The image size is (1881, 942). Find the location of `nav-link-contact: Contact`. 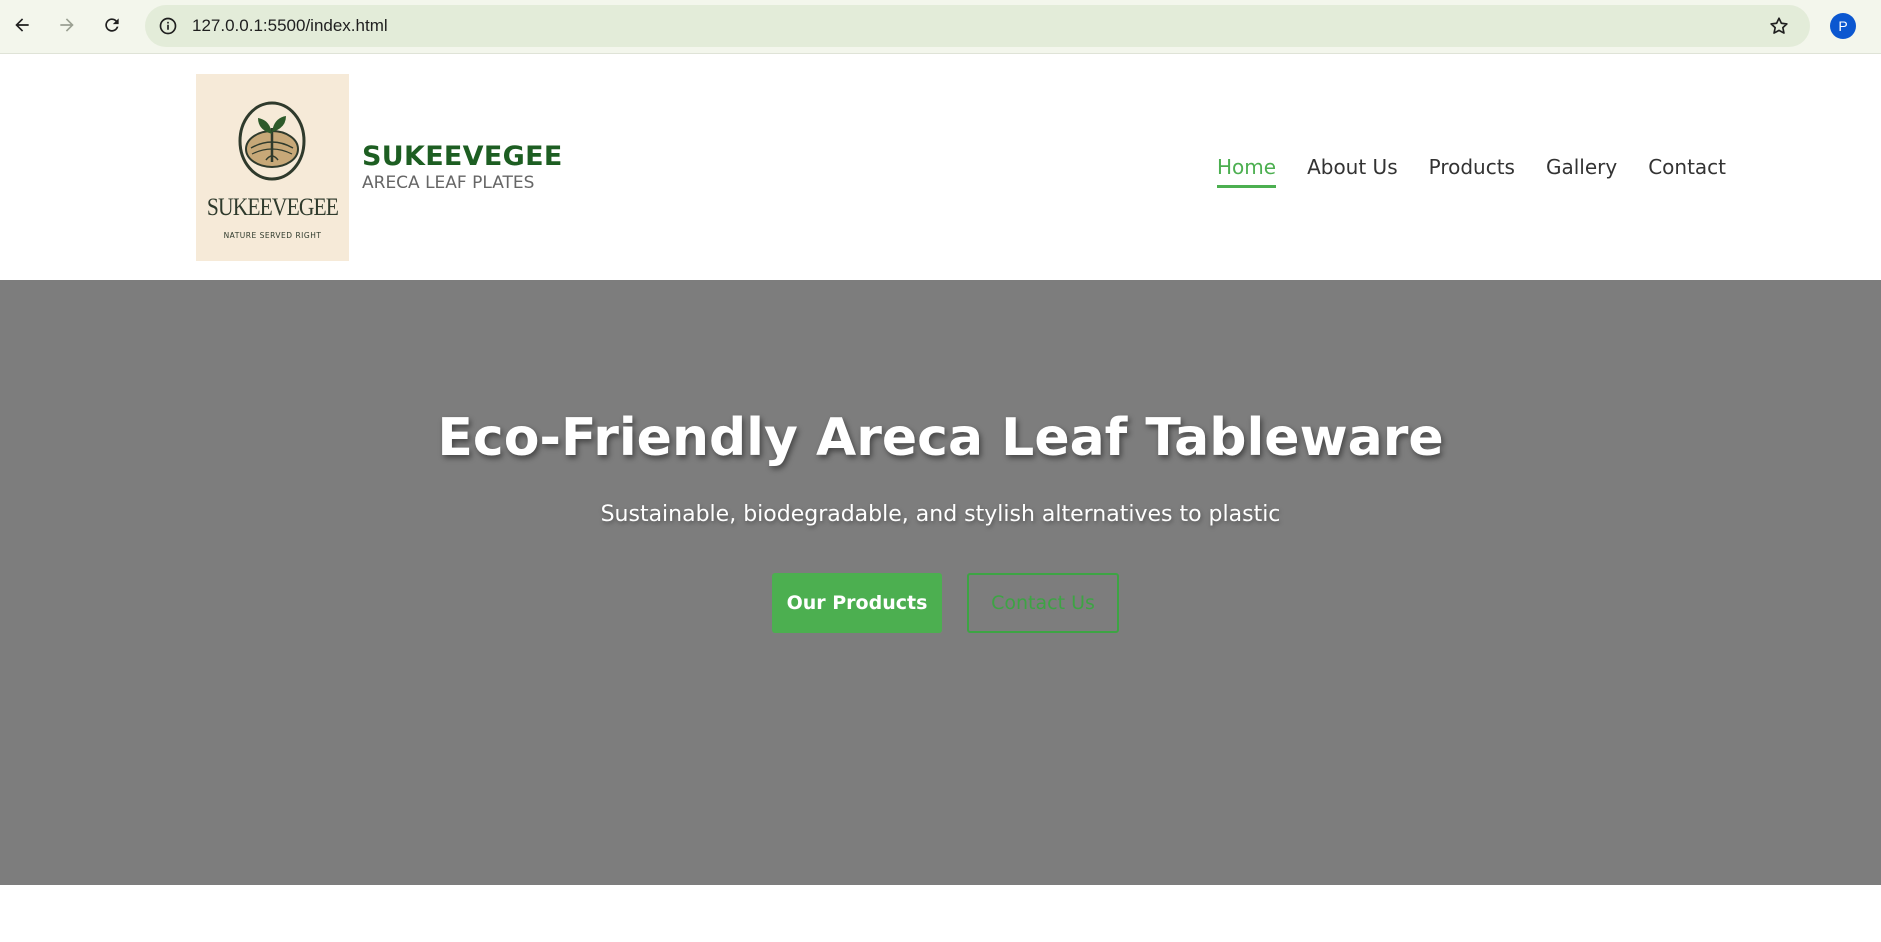

nav-link-contact: Contact is located at coordinates (1687, 171).